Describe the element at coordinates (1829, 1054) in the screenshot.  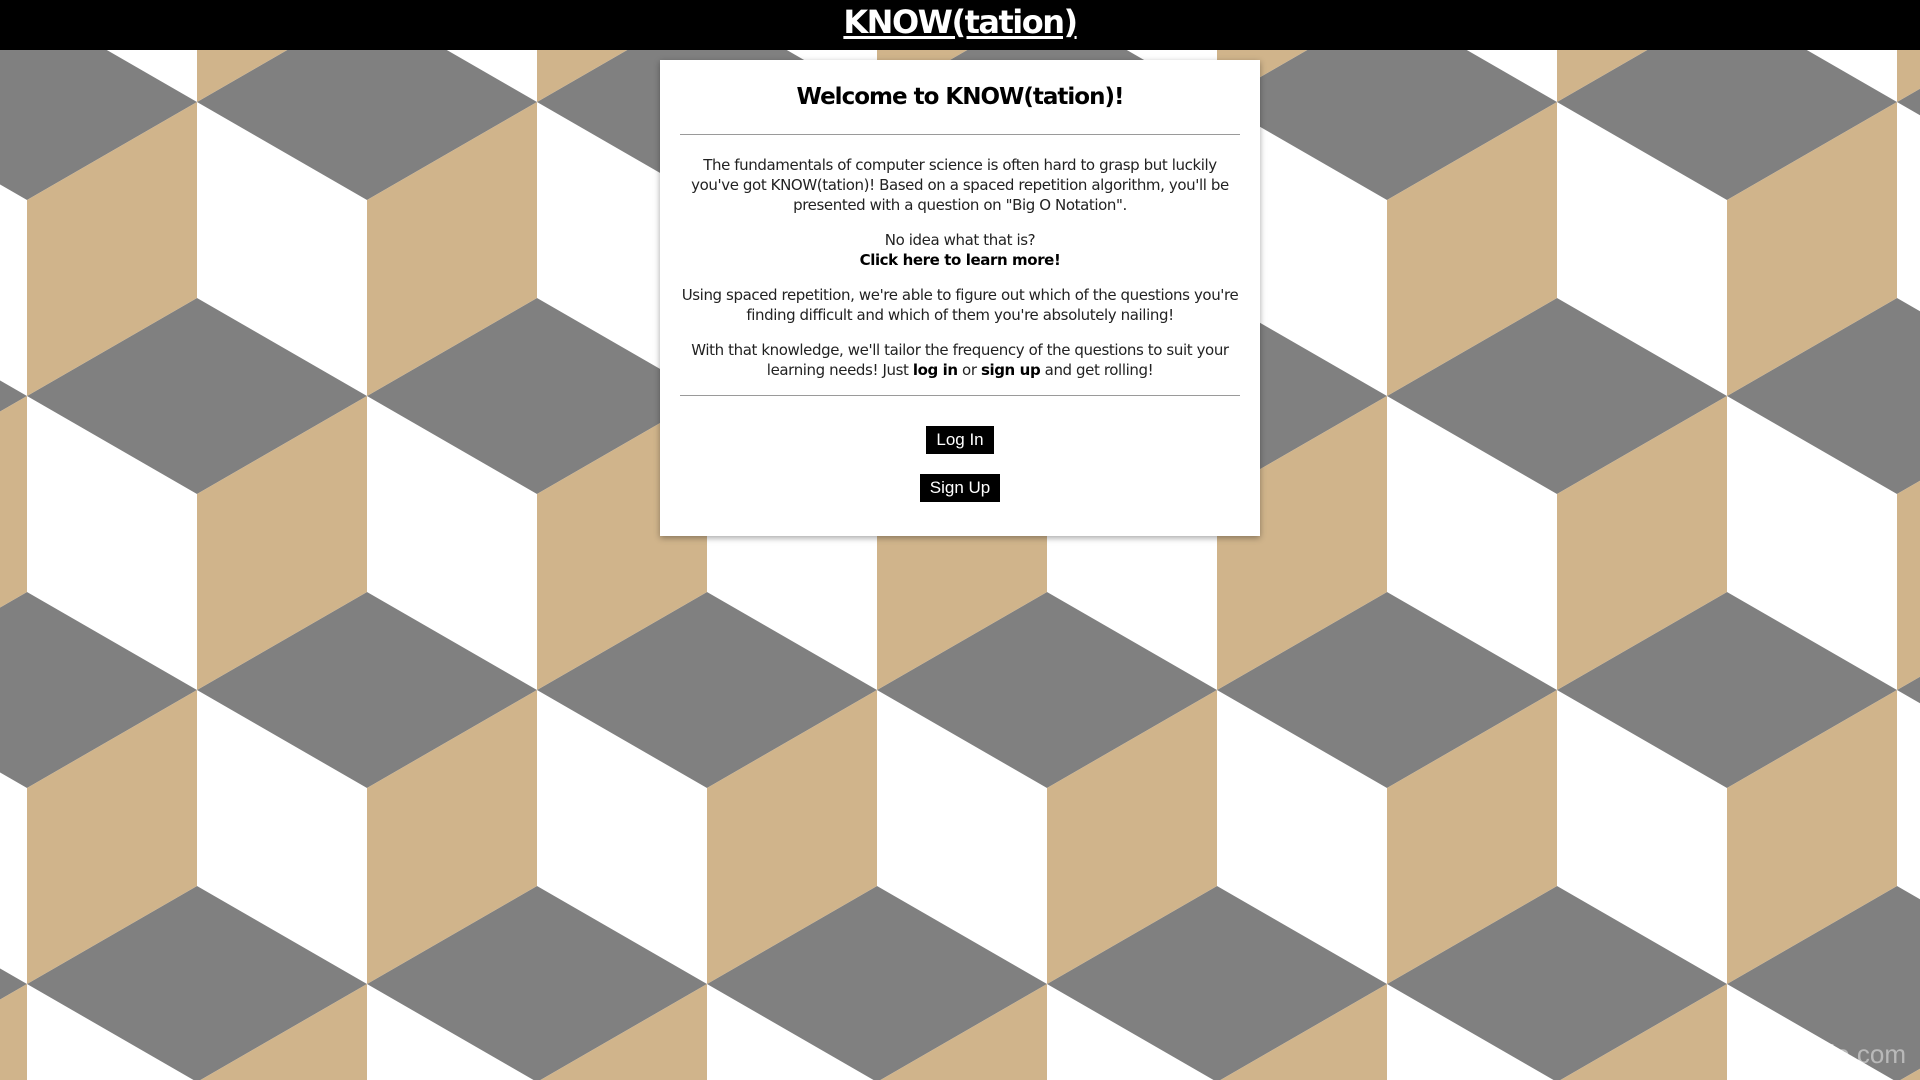
I see `background-watermark: © xmple.com` at that location.